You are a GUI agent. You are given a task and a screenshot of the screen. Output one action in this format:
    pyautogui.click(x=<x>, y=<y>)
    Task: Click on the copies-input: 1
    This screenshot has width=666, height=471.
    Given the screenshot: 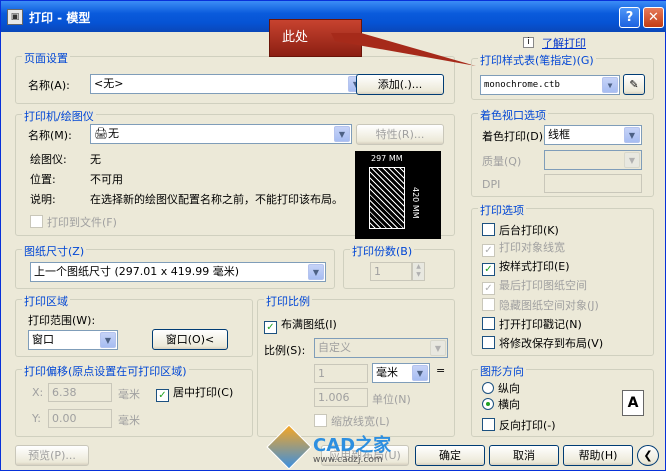 What is the action you would take?
    pyautogui.click(x=391, y=271)
    